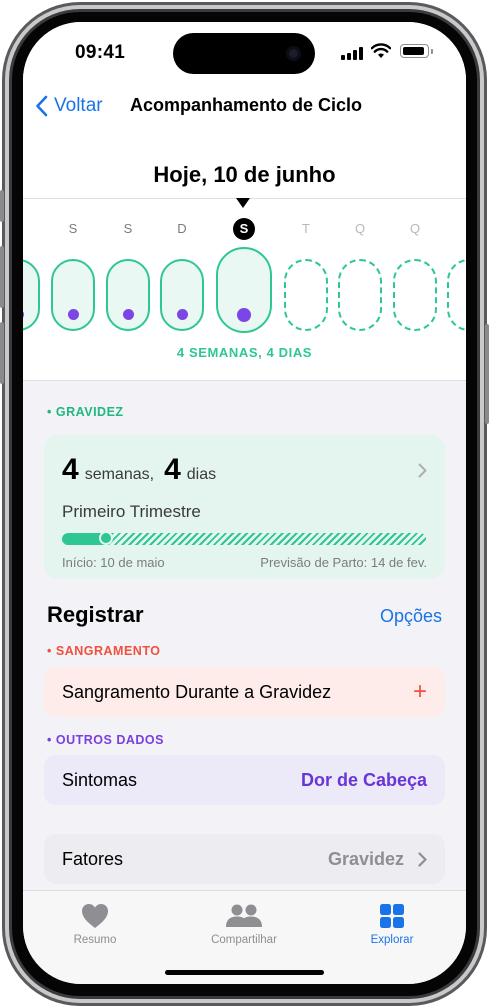  I want to click on tab-summary: Resumo, so click(95, 923).